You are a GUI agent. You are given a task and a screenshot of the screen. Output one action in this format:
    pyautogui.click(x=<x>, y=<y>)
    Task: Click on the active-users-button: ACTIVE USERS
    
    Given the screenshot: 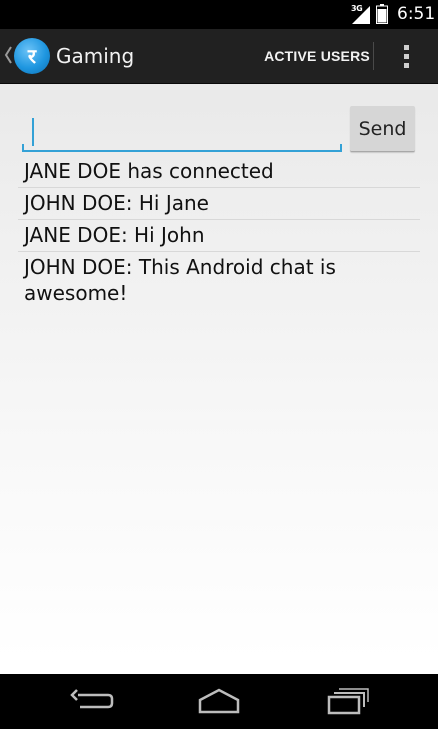 What is the action you would take?
    pyautogui.click(x=317, y=56)
    